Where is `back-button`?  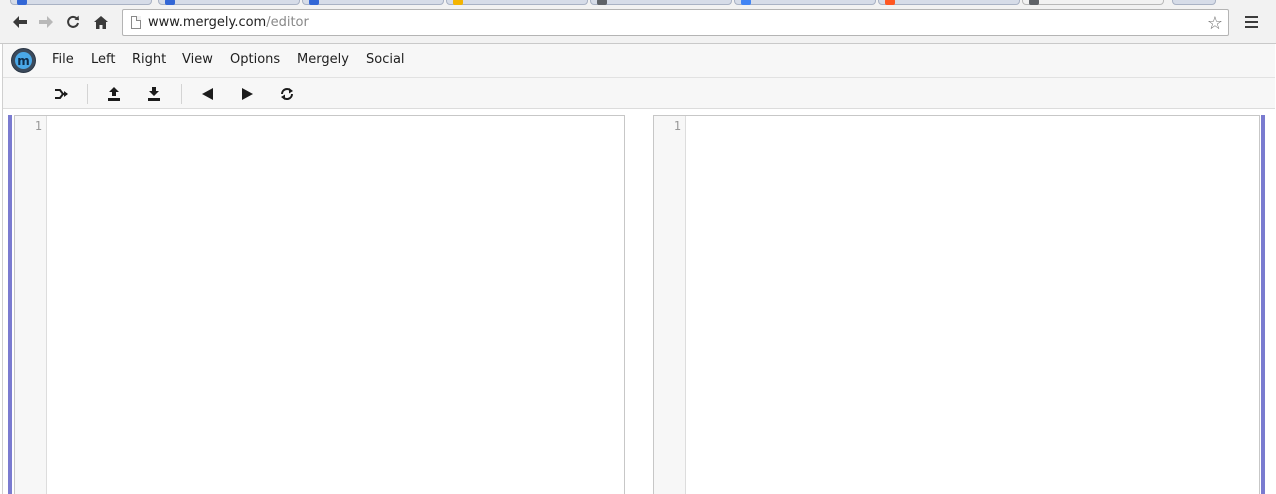 back-button is located at coordinates (20, 22).